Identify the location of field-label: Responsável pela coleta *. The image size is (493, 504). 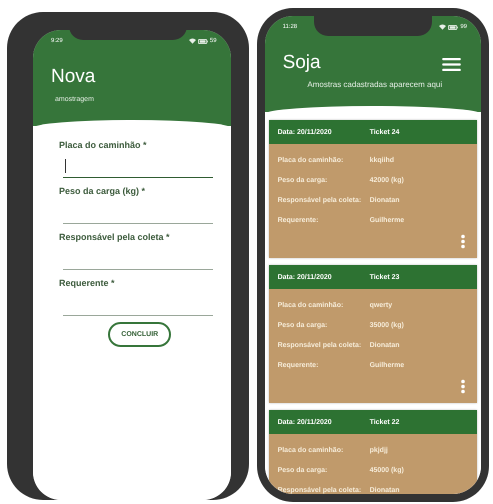
(115, 237).